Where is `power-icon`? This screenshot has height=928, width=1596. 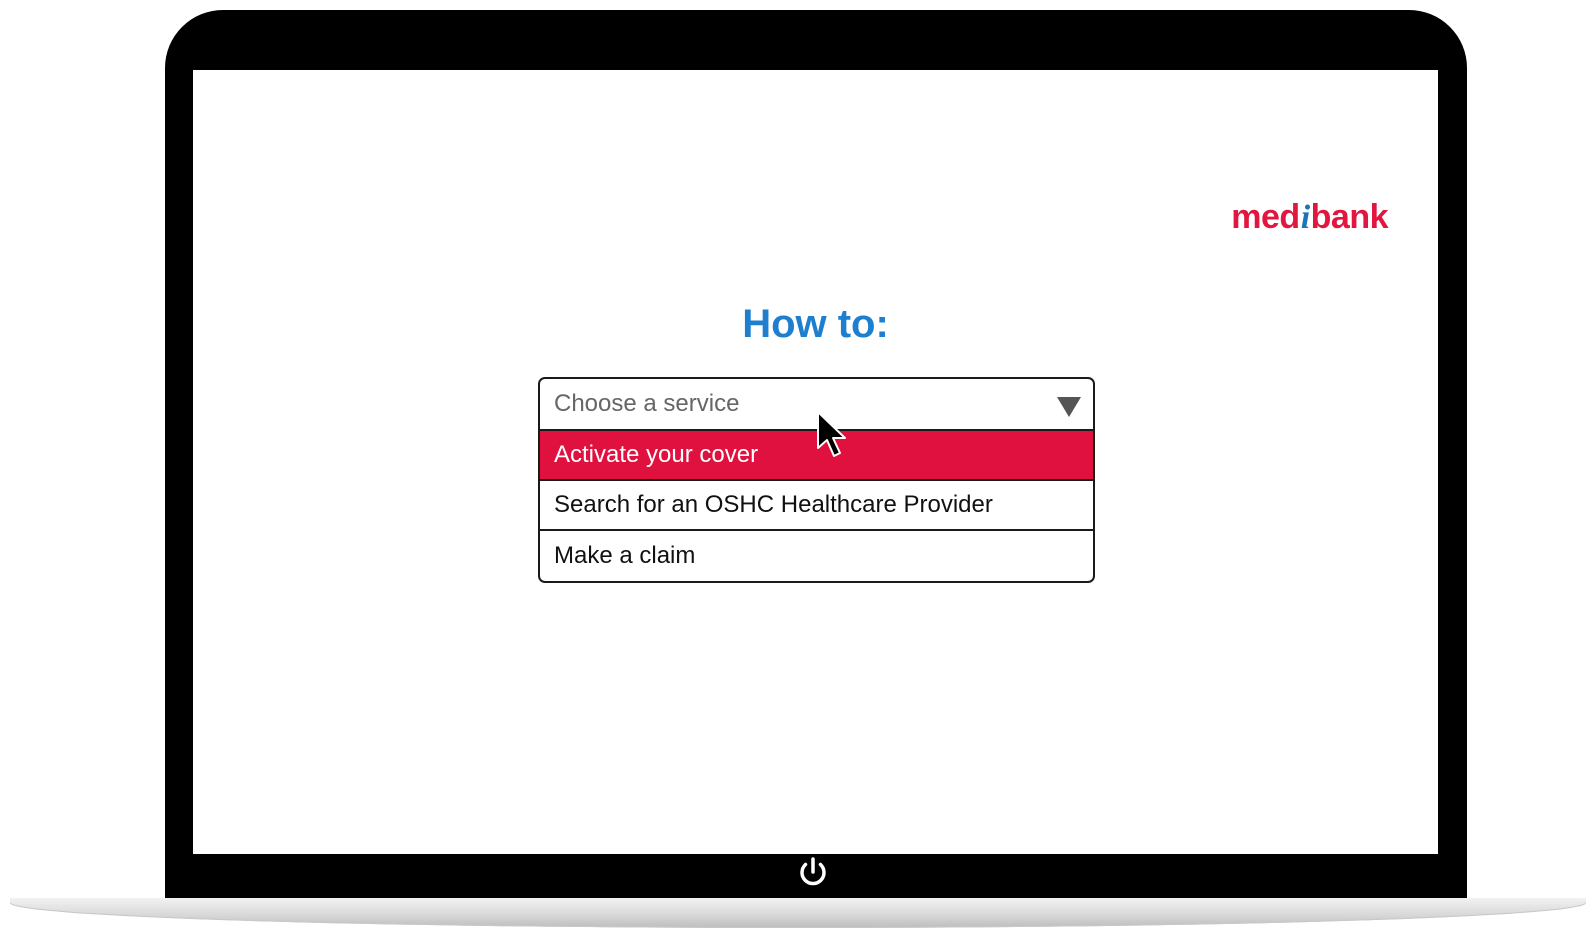 power-icon is located at coordinates (813, 873).